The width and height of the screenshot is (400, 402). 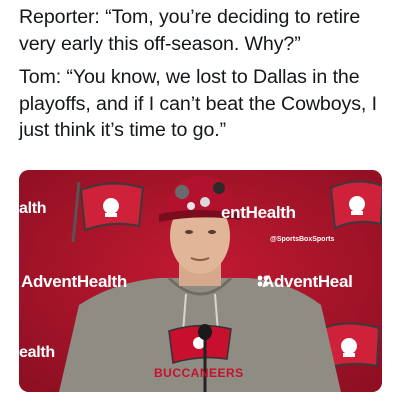 I want to click on backdrop-sponsor-text: AdventHeal, so click(x=307, y=281).